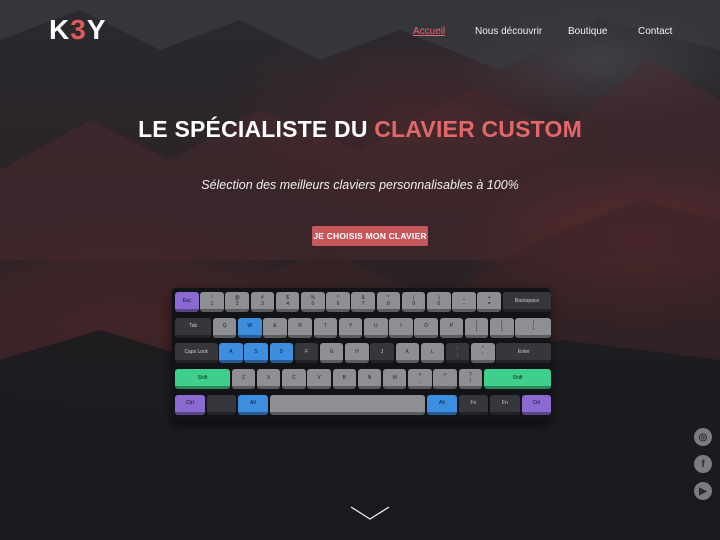  I want to click on key-z: Z, so click(243, 379).